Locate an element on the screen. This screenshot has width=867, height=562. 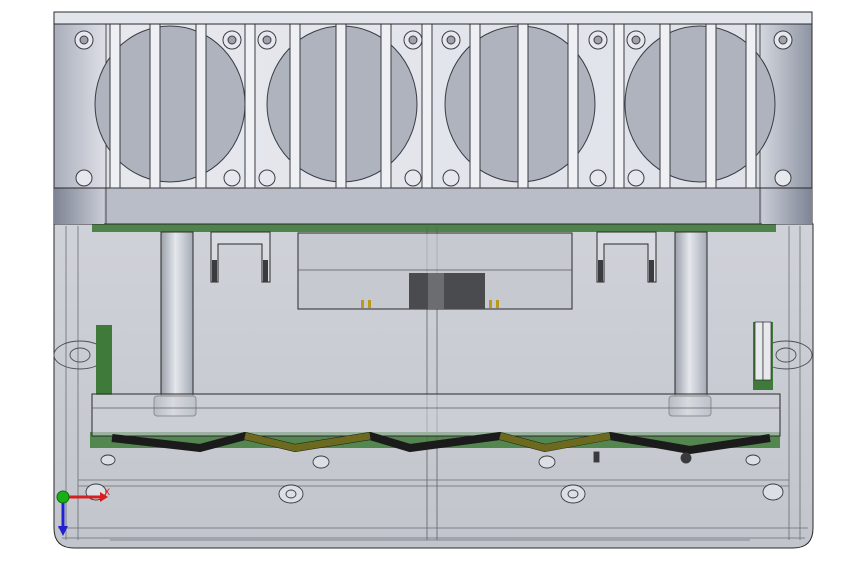
lower-tray is located at coordinates (436, 415).